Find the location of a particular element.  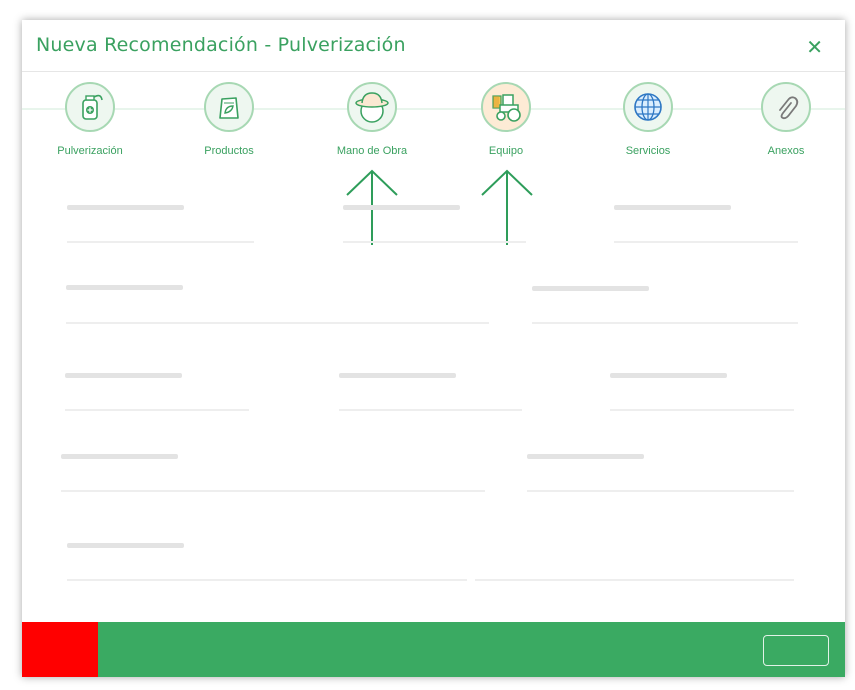

step-label-equipo: Equipo is located at coordinates (506, 151).